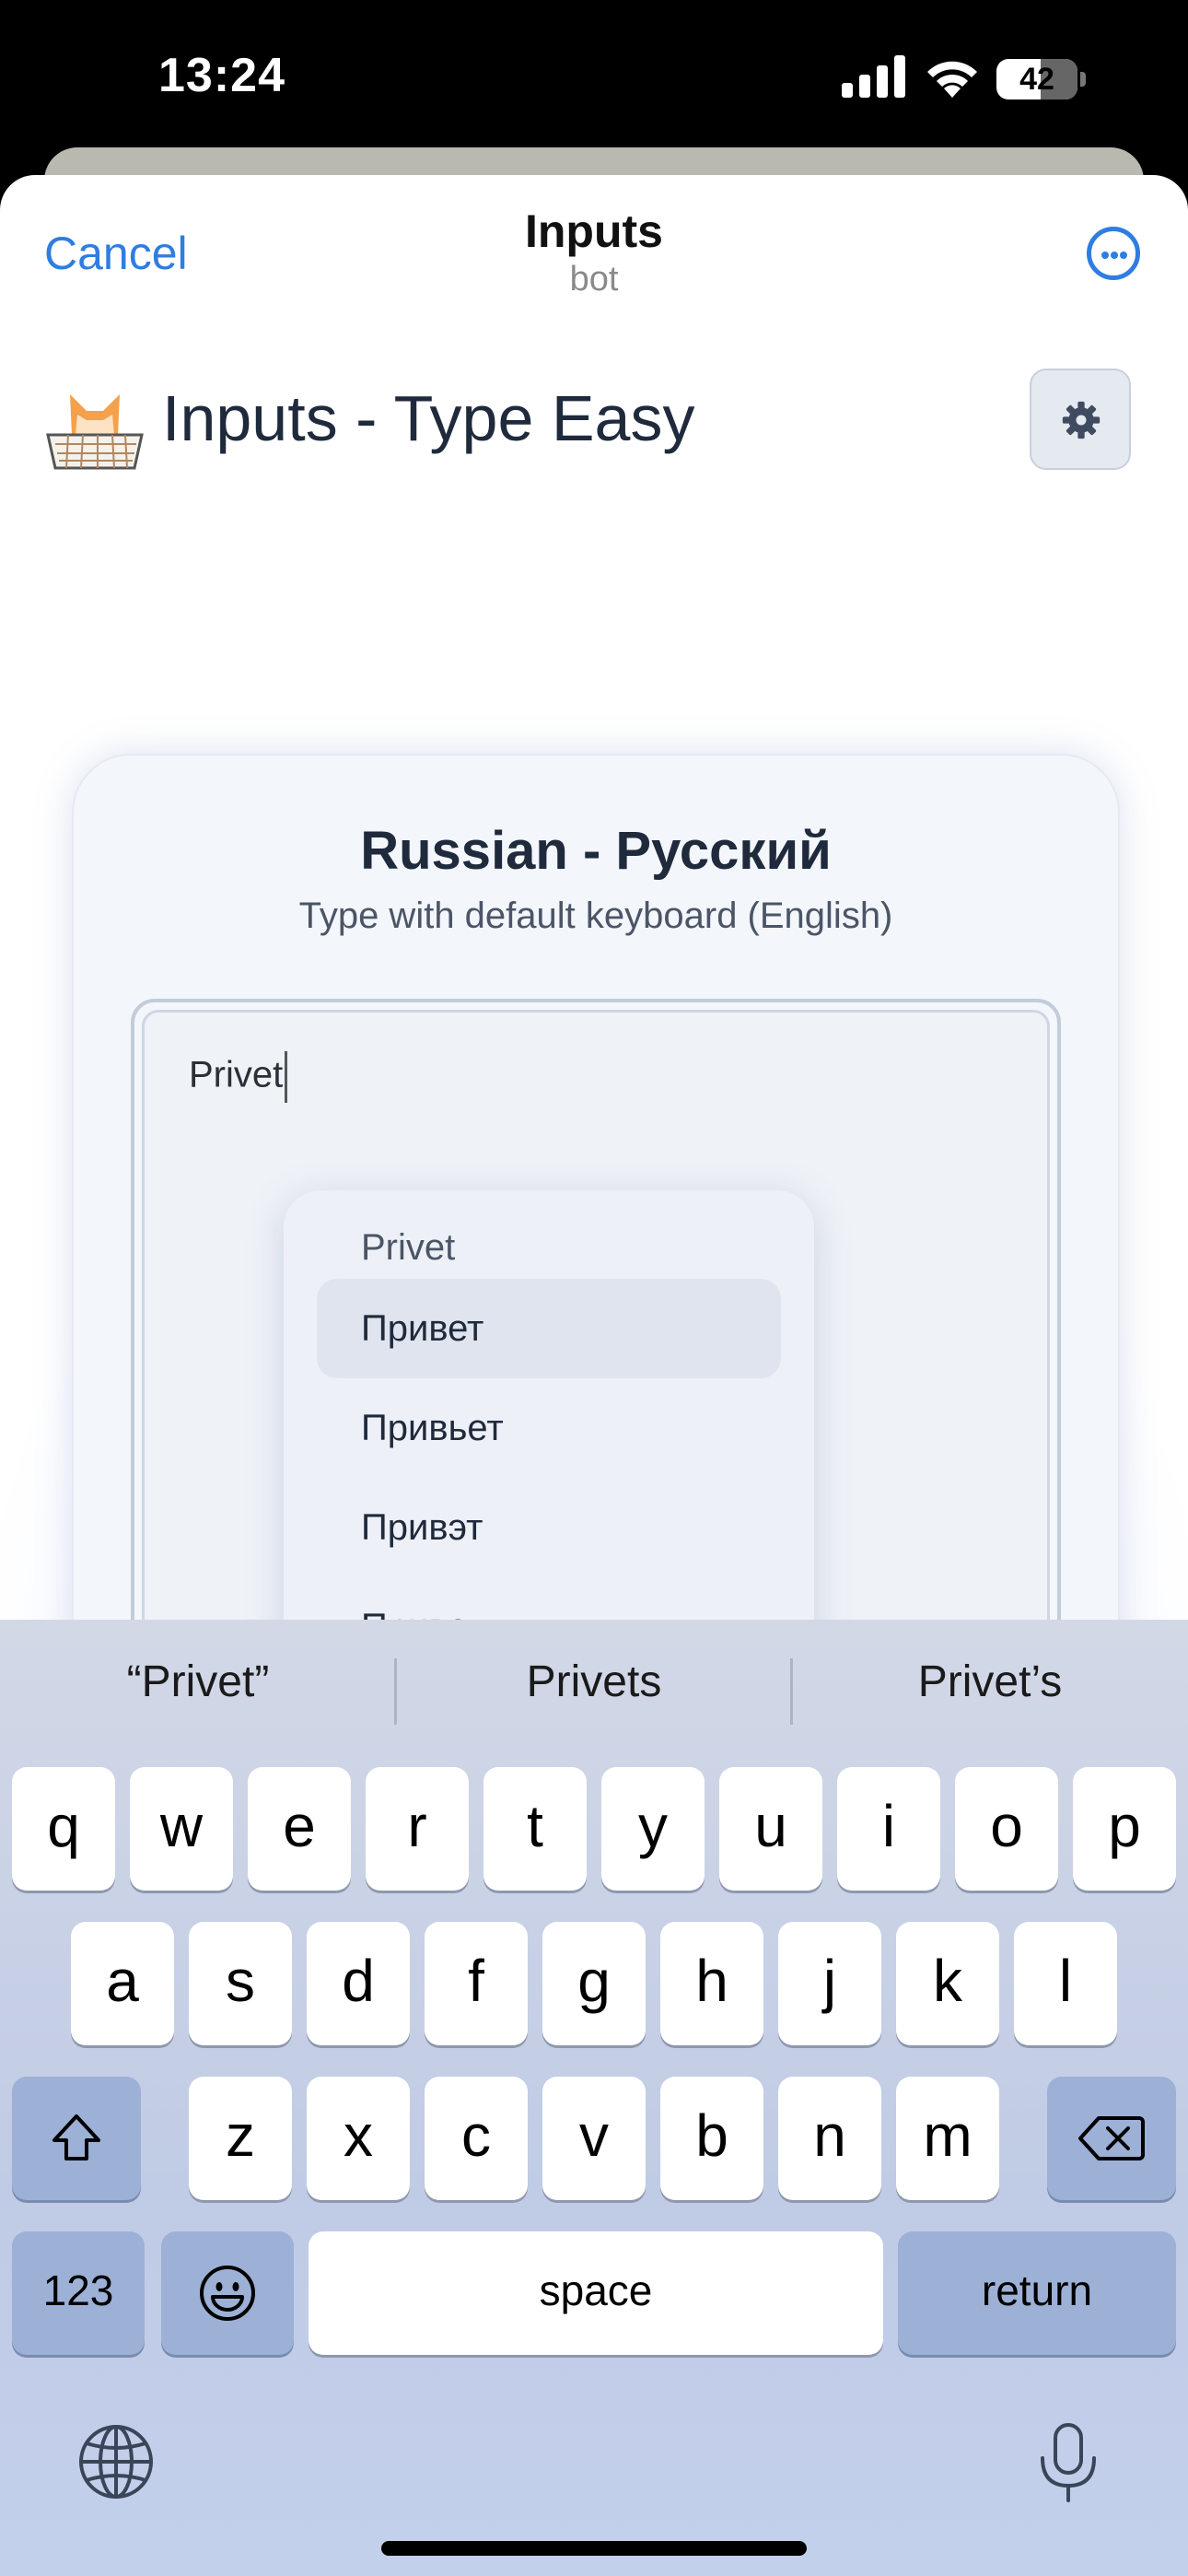  What do you see at coordinates (594, 1983) in the screenshot?
I see `key-g: g` at bounding box center [594, 1983].